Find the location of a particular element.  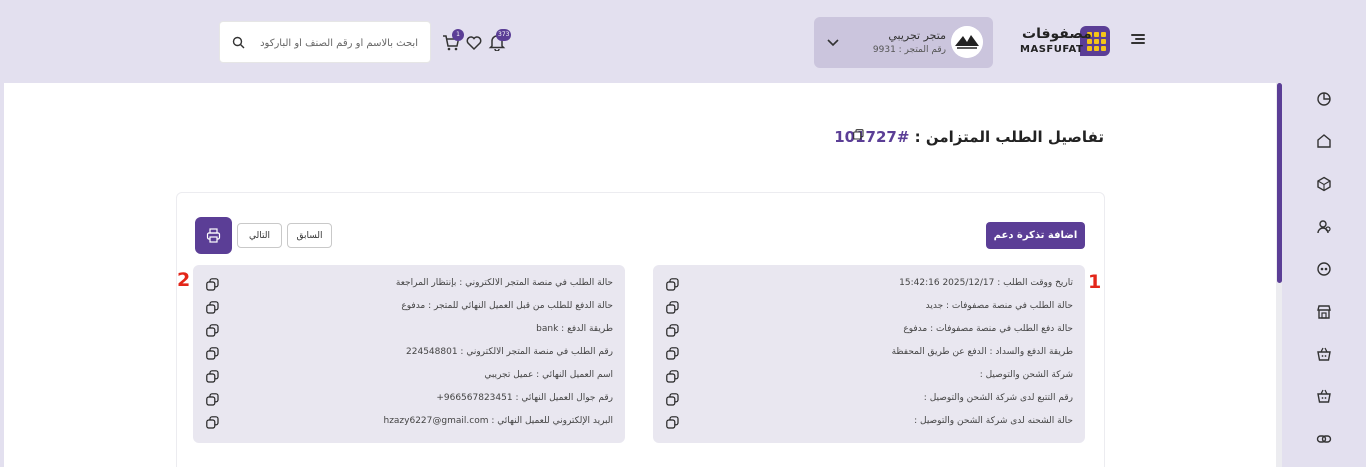

detail-row: شركة الشحن والتوصيل : is located at coordinates (869, 376).